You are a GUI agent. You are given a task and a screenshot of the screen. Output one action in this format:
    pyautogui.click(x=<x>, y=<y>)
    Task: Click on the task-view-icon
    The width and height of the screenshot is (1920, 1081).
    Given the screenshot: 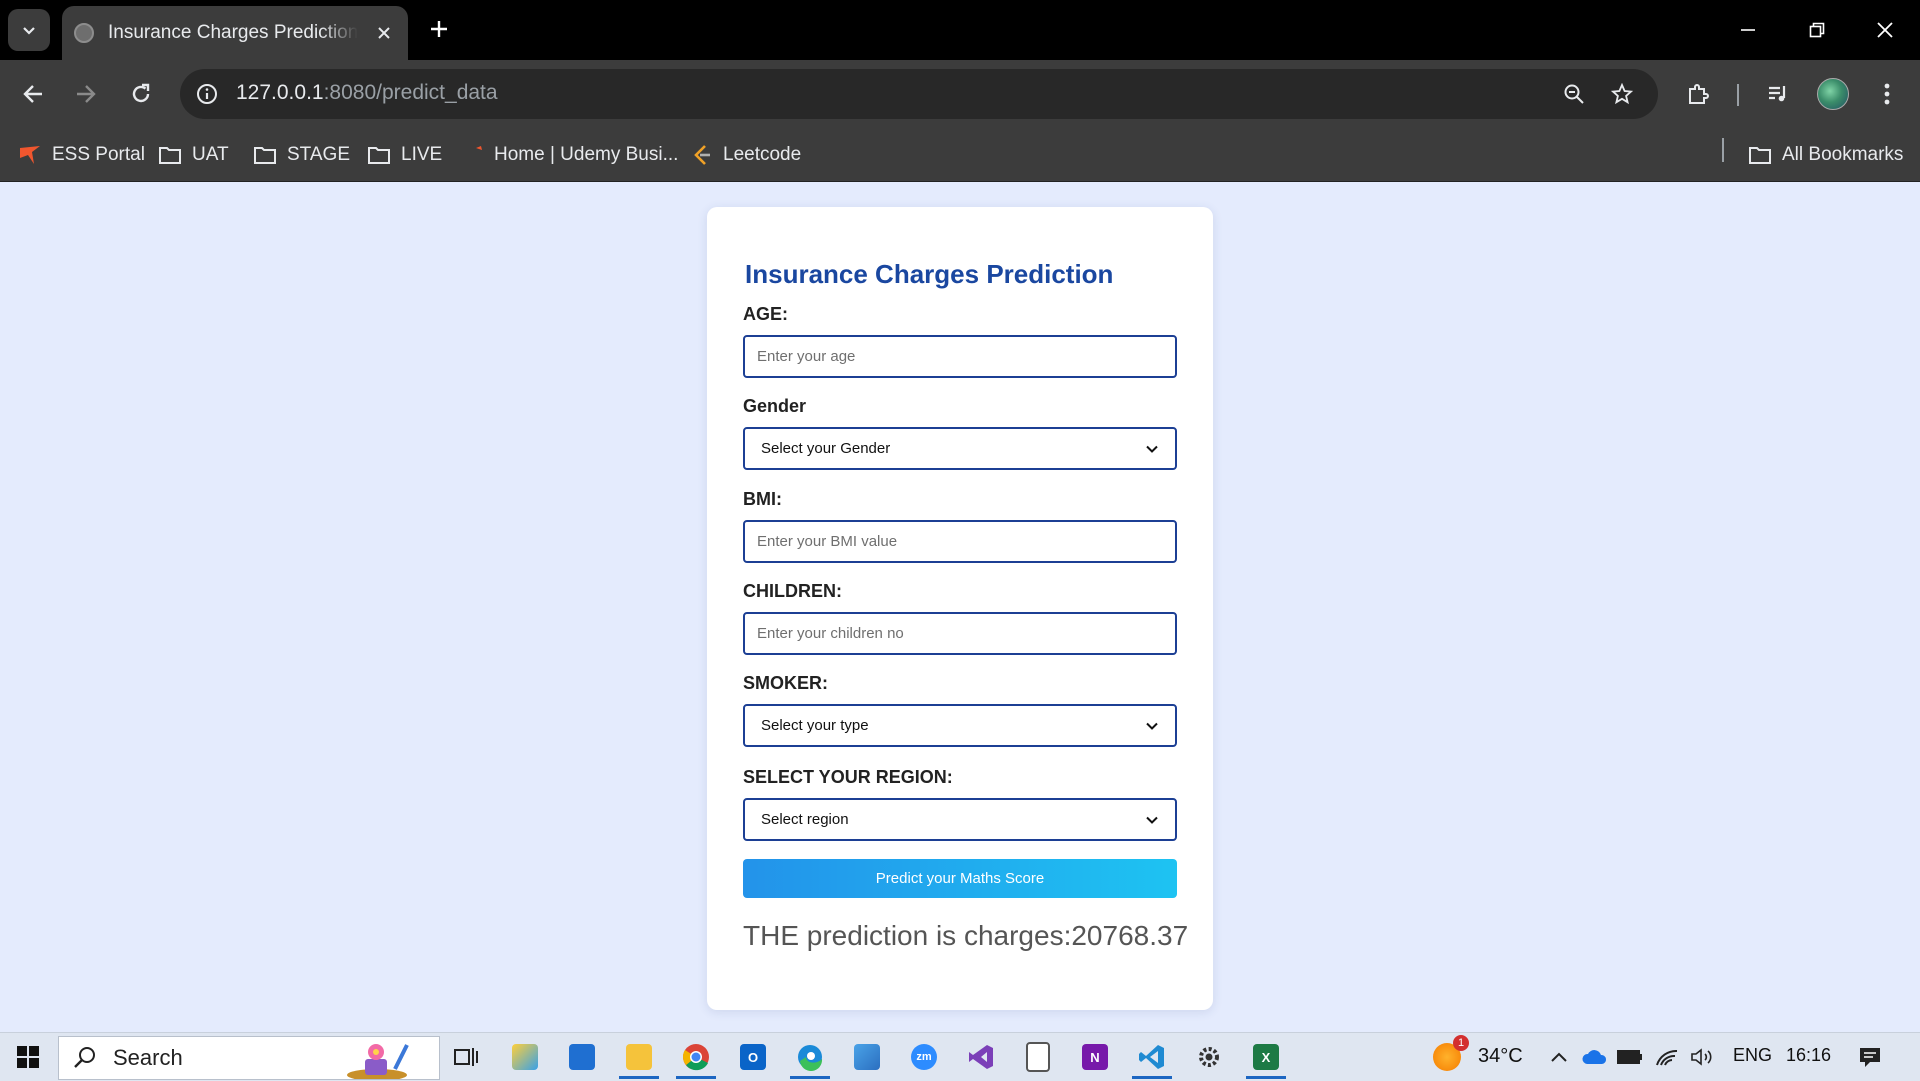 What is the action you would take?
    pyautogui.click(x=466, y=1057)
    